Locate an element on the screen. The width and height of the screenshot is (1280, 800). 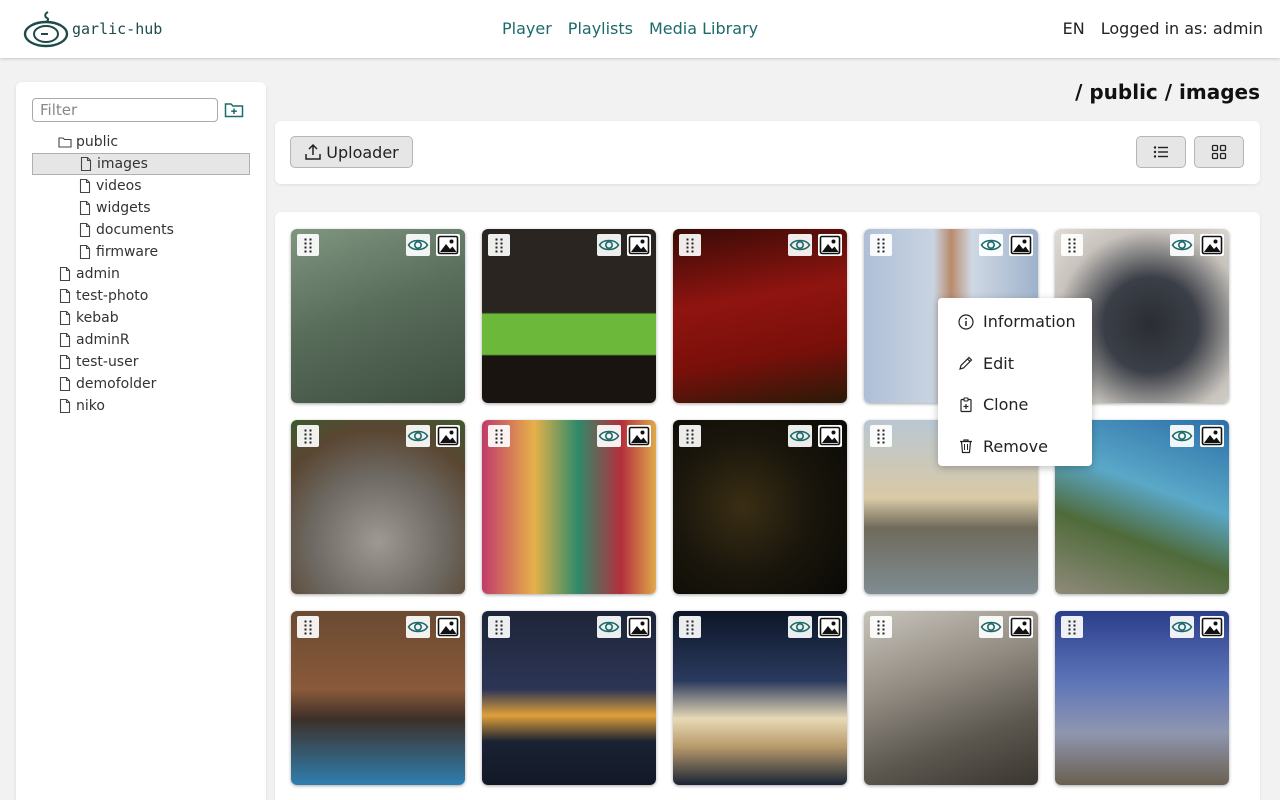
nav-player: Player is located at coordinates (527, 28).